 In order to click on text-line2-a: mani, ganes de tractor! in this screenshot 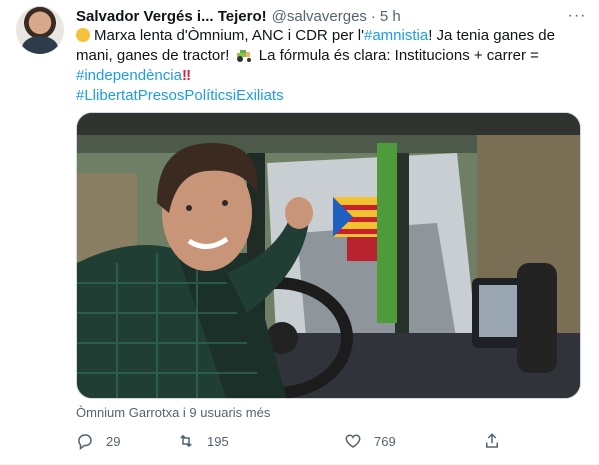, I will do `click(153, 55)`.